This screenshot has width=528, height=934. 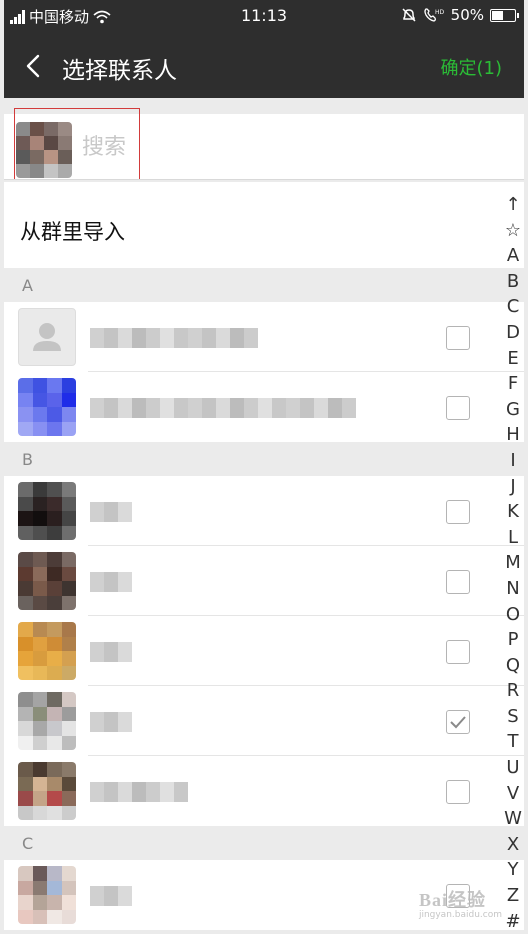 What do you see at coordinates (513, 691) in the screenshot?
I see `index-letter: R` at bounding box center [513, 691].